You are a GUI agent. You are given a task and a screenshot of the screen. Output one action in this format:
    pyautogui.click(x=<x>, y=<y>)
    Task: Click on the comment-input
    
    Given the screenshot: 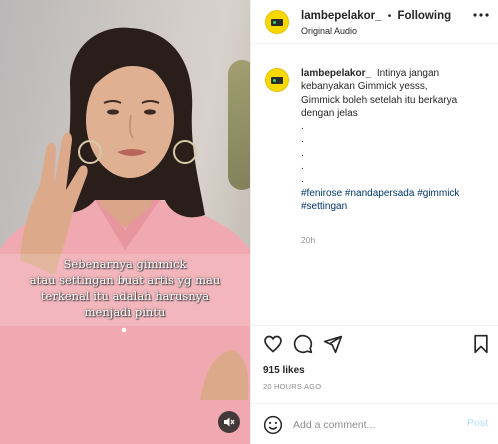 What is the action you would take?
    pyautogui.click(x=373, y=425)
    